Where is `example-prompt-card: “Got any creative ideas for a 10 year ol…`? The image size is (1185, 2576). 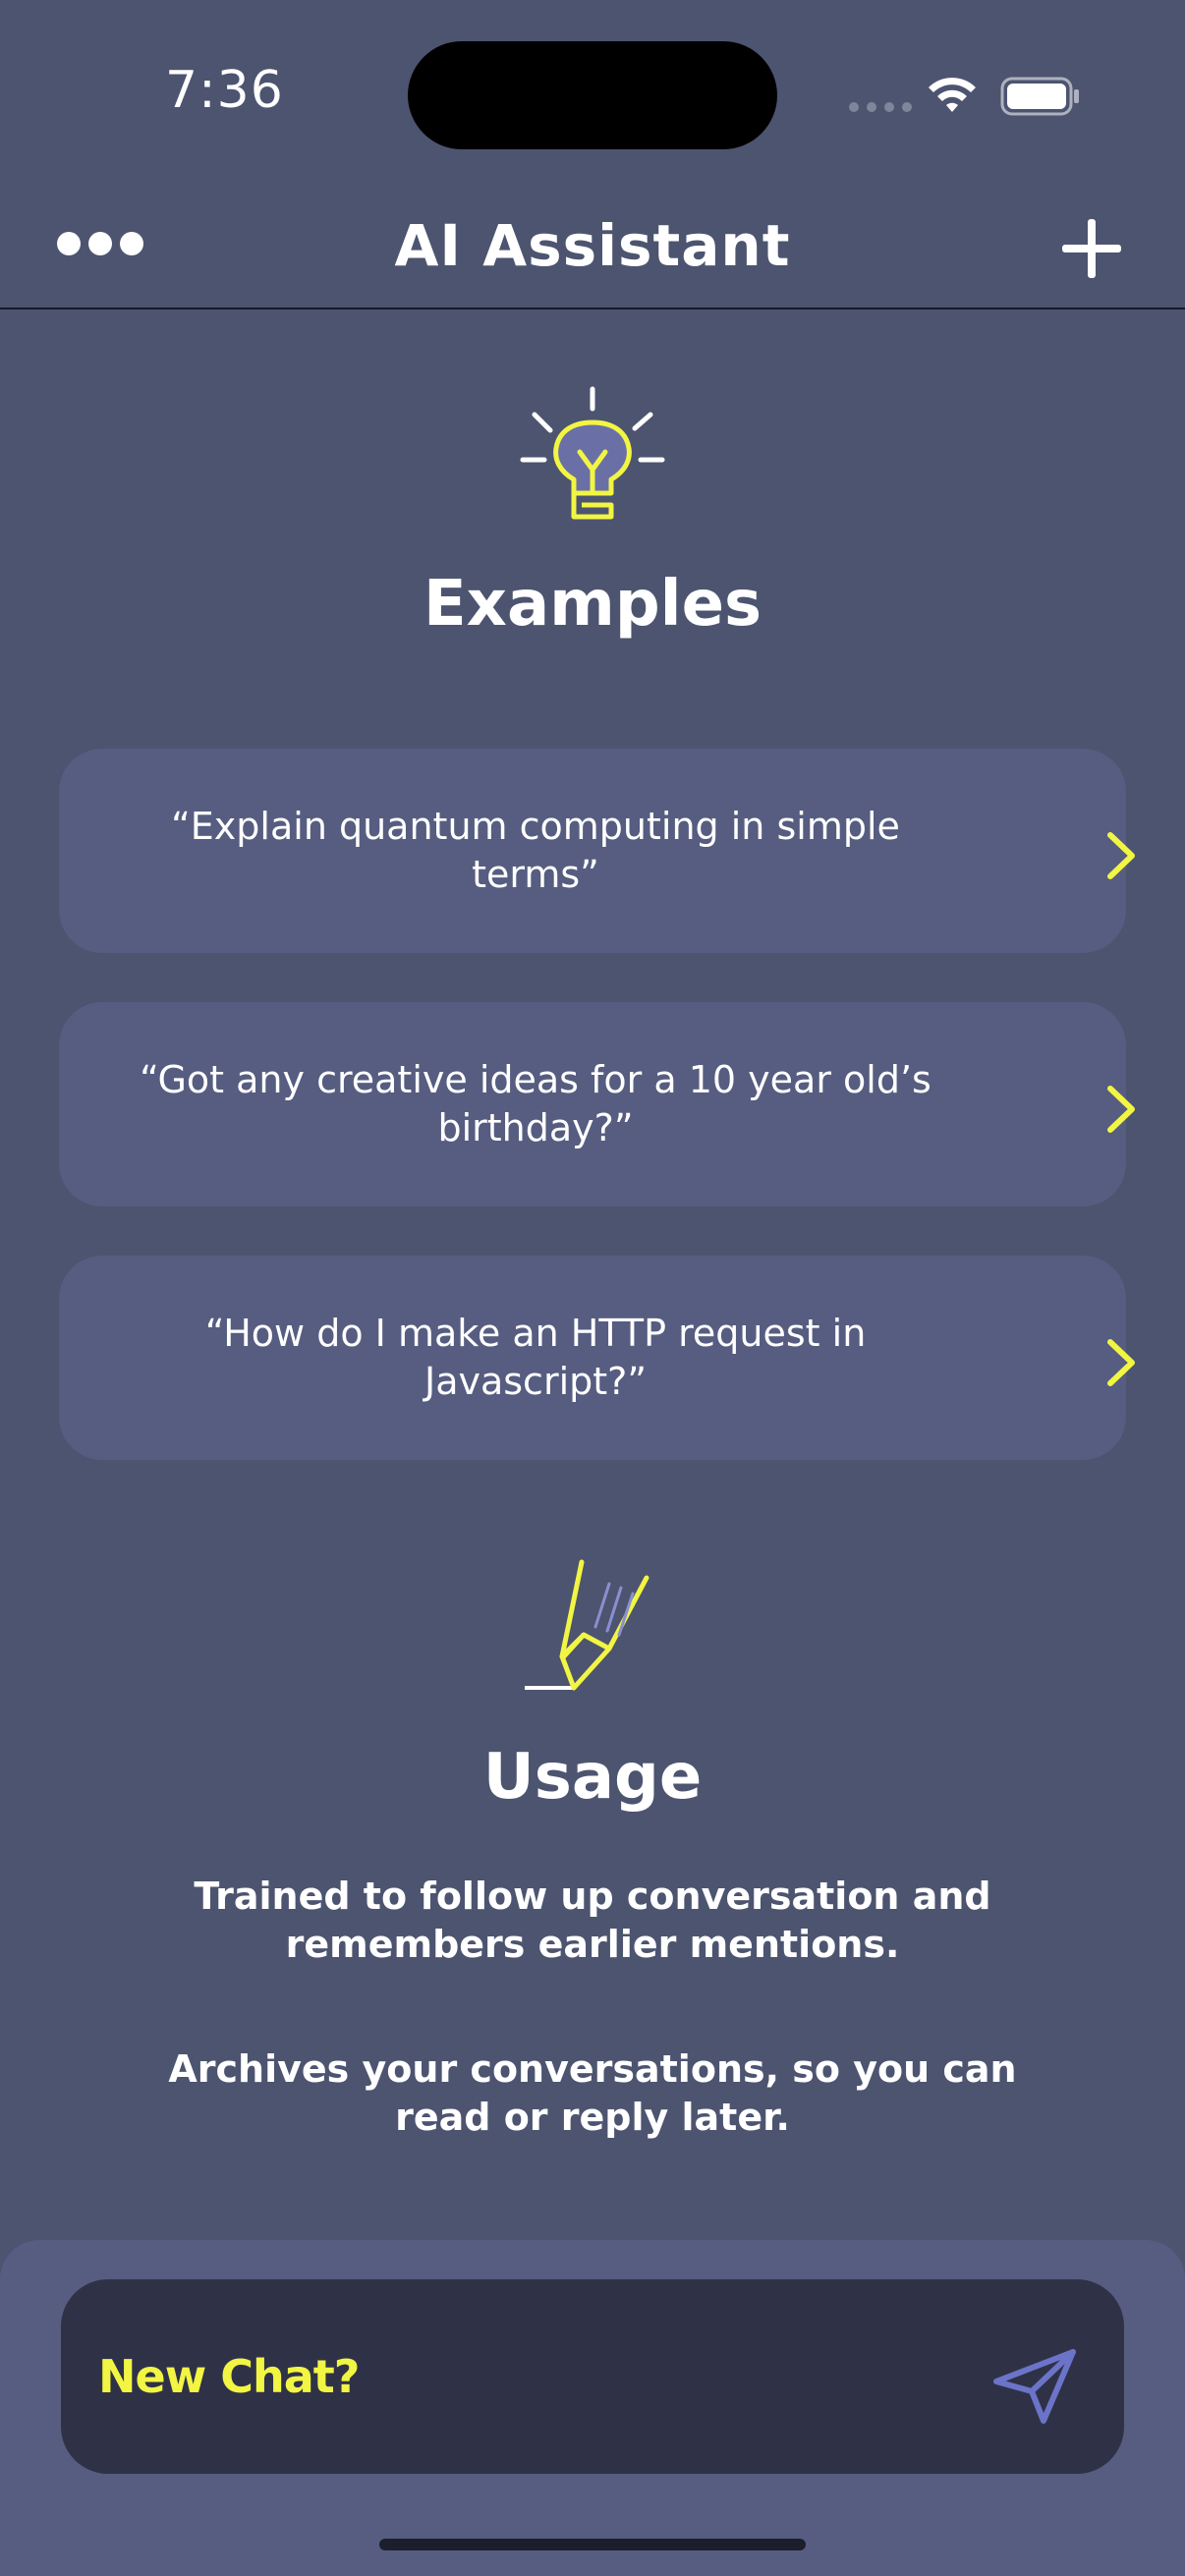 example-prompt-card: “Got any creative ideas for a 10 year ol… is located at coordinates (597, 1104).